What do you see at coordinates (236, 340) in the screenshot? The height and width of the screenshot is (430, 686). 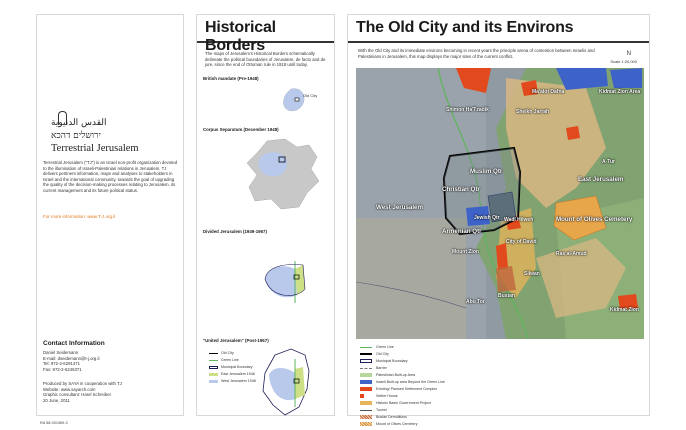 I see `section-united-jerusalem: "United Jerusalem" (Post-1967)` at bounding box center [236, 340].